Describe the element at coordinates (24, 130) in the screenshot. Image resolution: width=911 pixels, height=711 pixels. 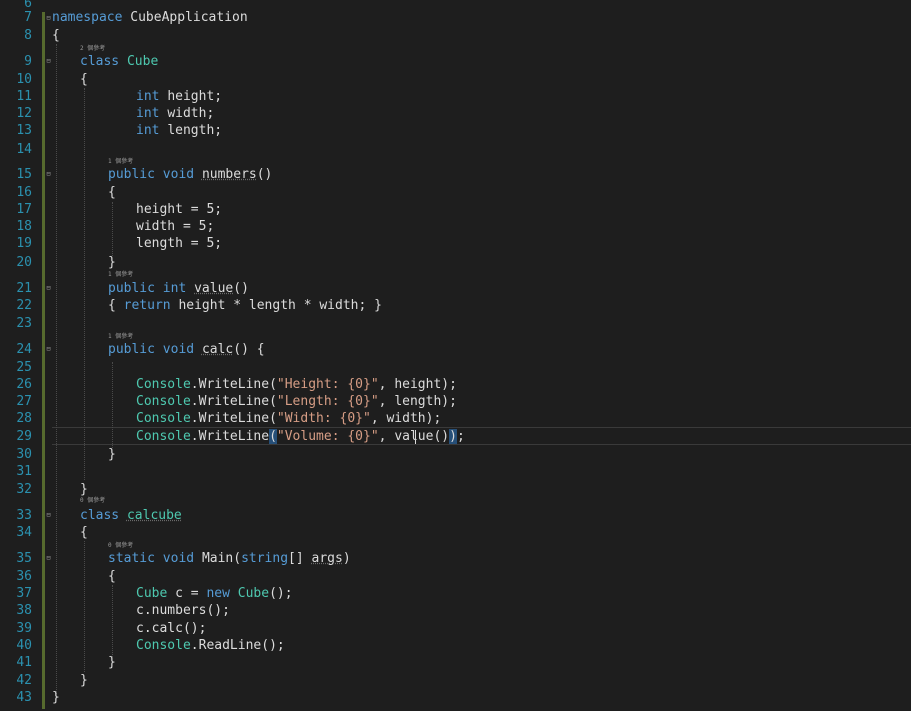
I see `line-number: 13` at that location.